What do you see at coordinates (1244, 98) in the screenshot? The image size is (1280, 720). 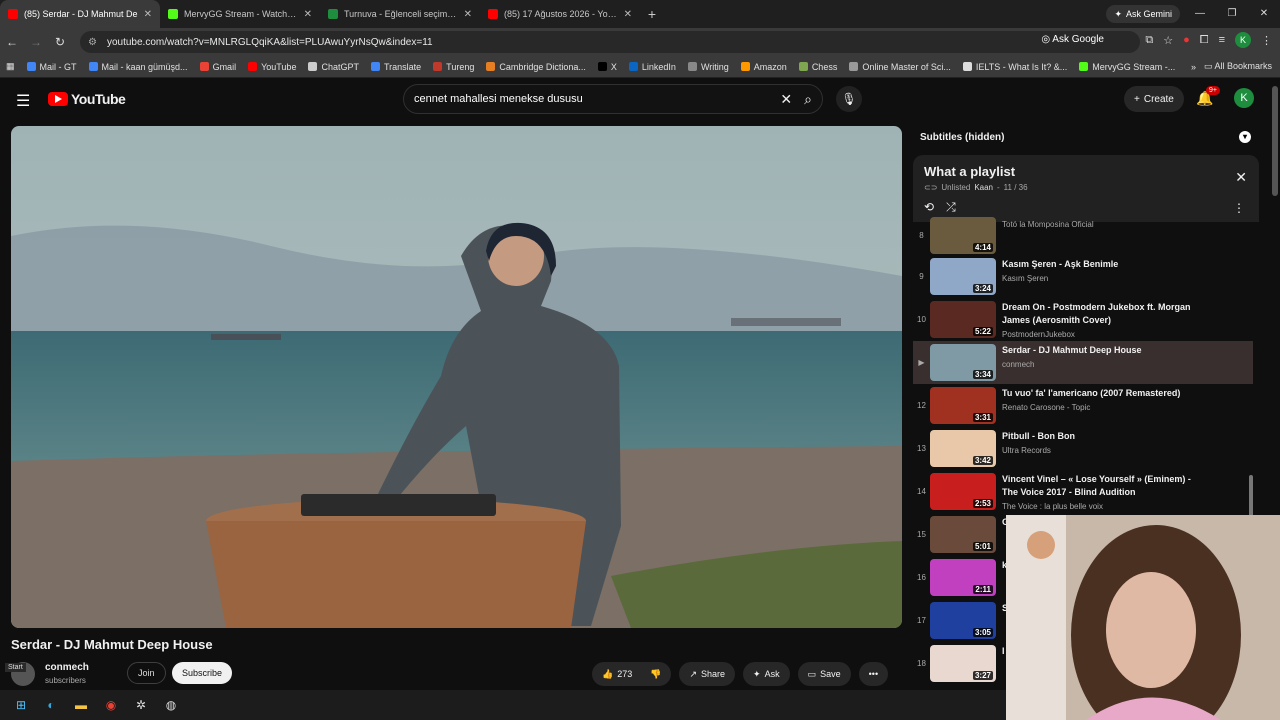 I see `account-avatar: K` at bounding box center [1244, 98].